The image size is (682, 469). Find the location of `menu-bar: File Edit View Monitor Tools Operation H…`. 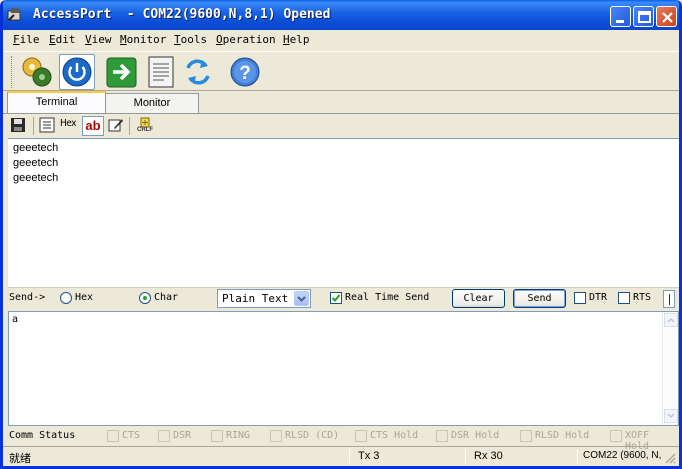

menu-bar: File Edit View Monitor Tools Operation H… is located at coordinates (341, 40).